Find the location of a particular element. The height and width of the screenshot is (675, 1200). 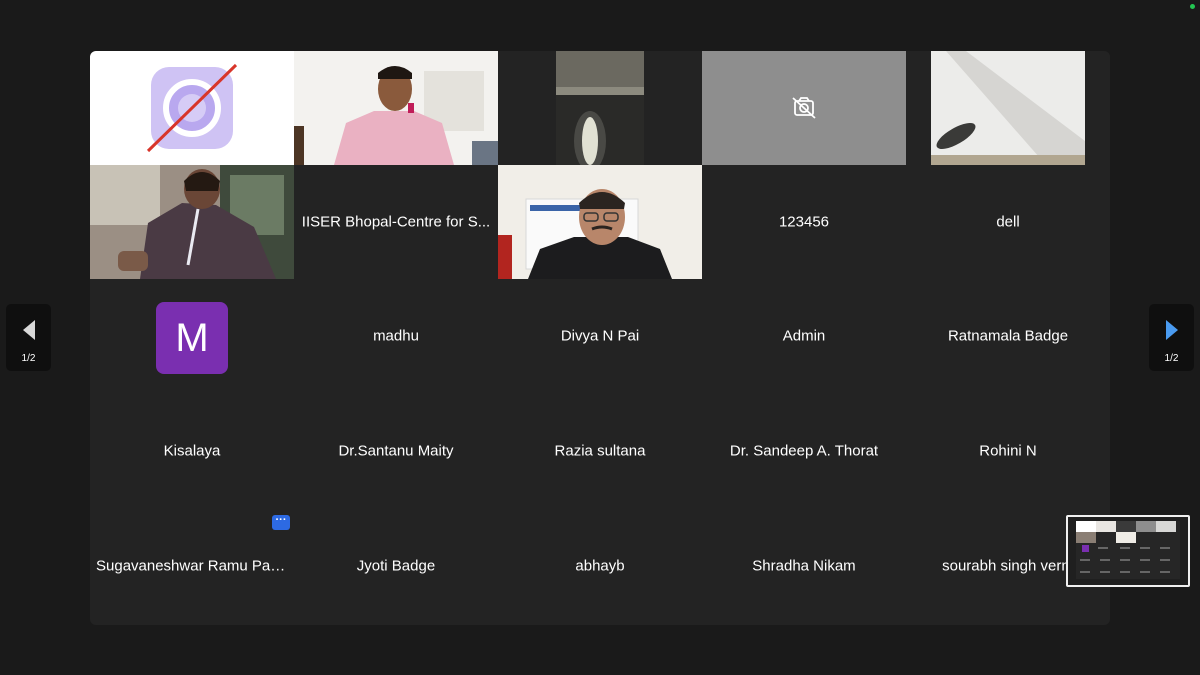

participant-name: Shradha Nikam is located at coordinates (804, 566).